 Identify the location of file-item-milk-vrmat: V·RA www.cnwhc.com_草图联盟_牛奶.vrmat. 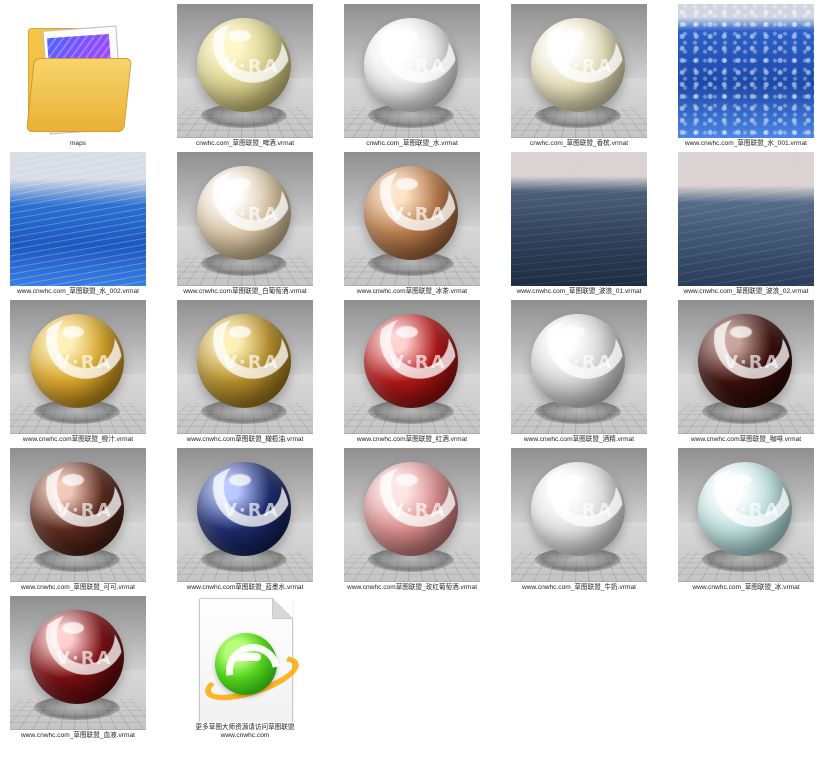
(579, 518).